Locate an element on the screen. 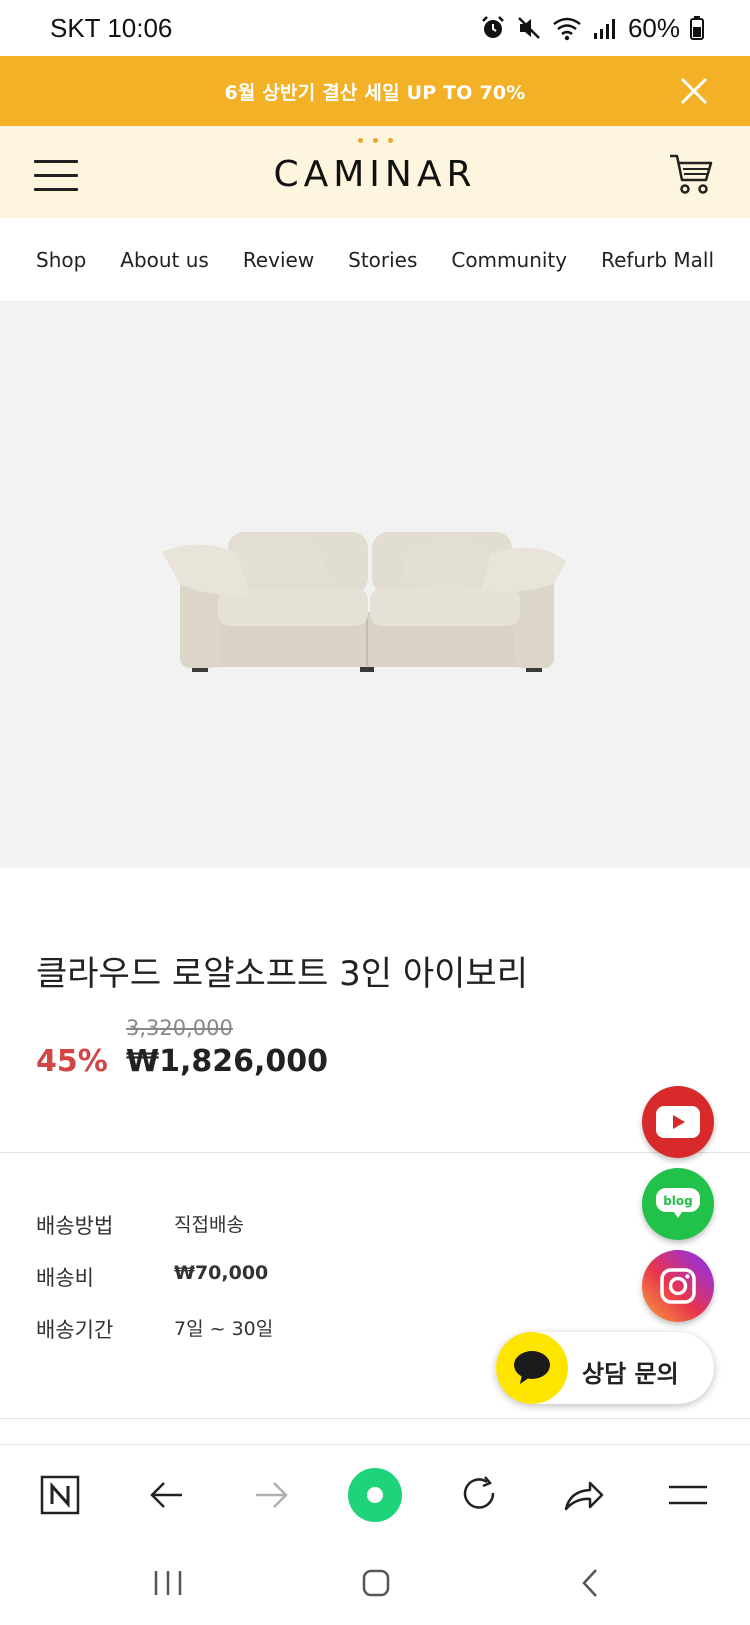 The image size is (750, 1625). consultation-button: 상담 문의 is located at coordinates (605, 1368).